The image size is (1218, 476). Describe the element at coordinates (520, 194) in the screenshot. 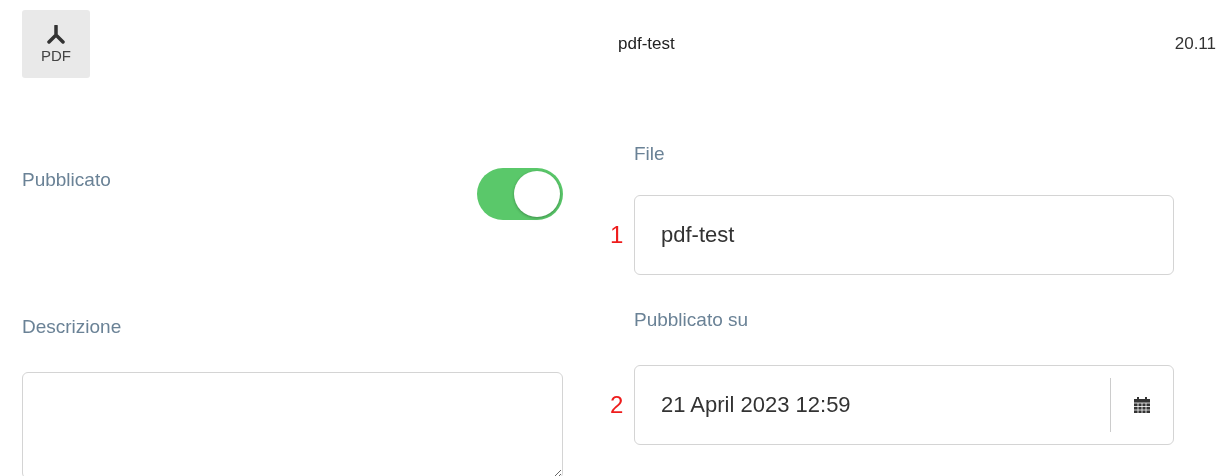

I see `published-toggle` at that location.